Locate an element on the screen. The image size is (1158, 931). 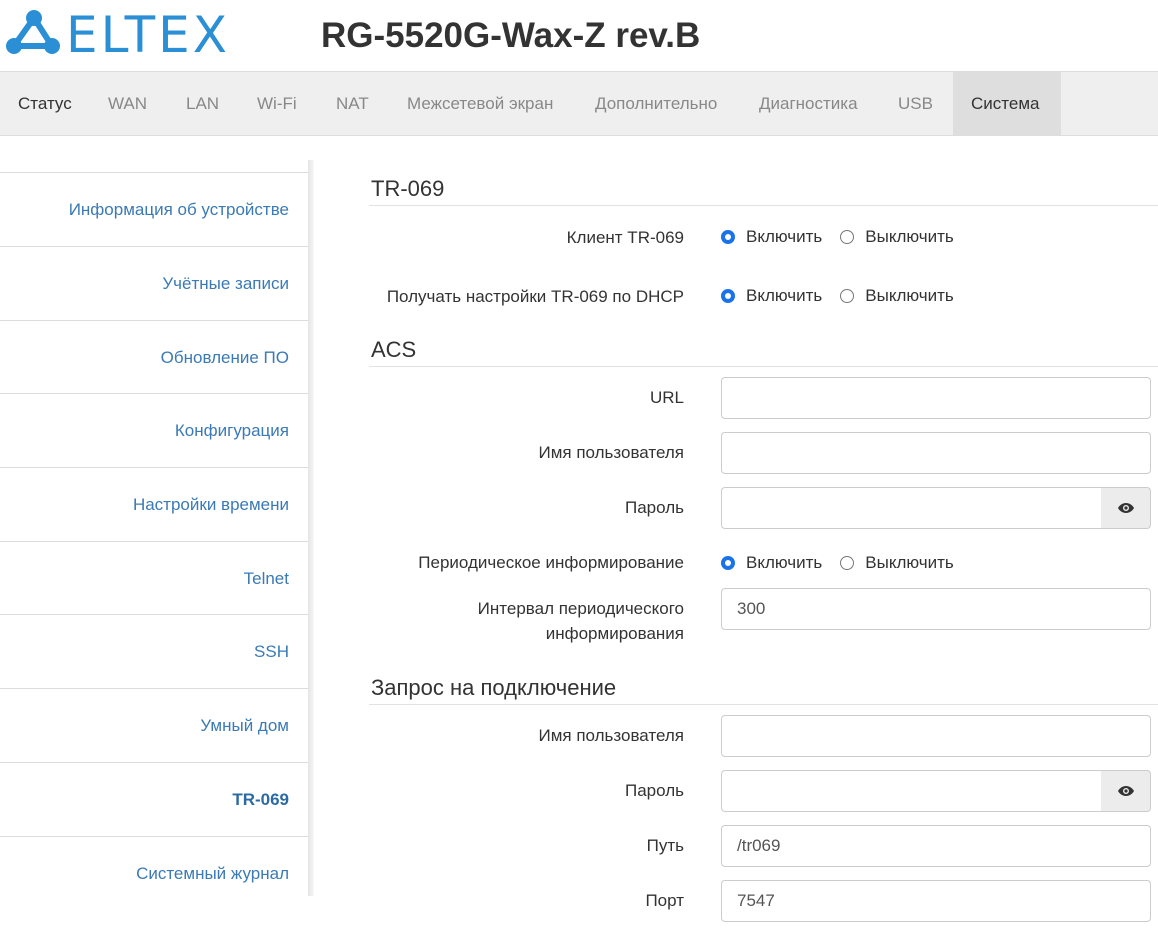
sidebar-item-firmware-update: Обновление ПО is located at coordinates (154, 357).